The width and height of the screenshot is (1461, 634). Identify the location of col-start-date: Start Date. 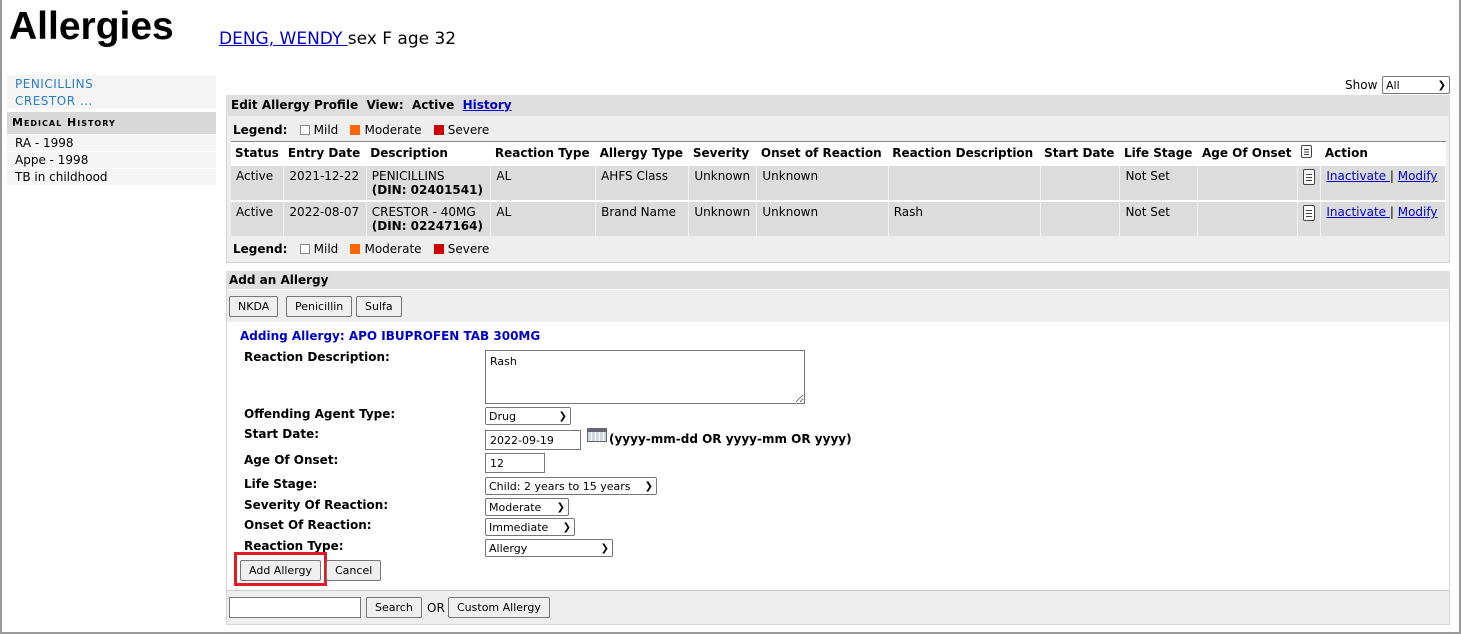
(1080, 153).